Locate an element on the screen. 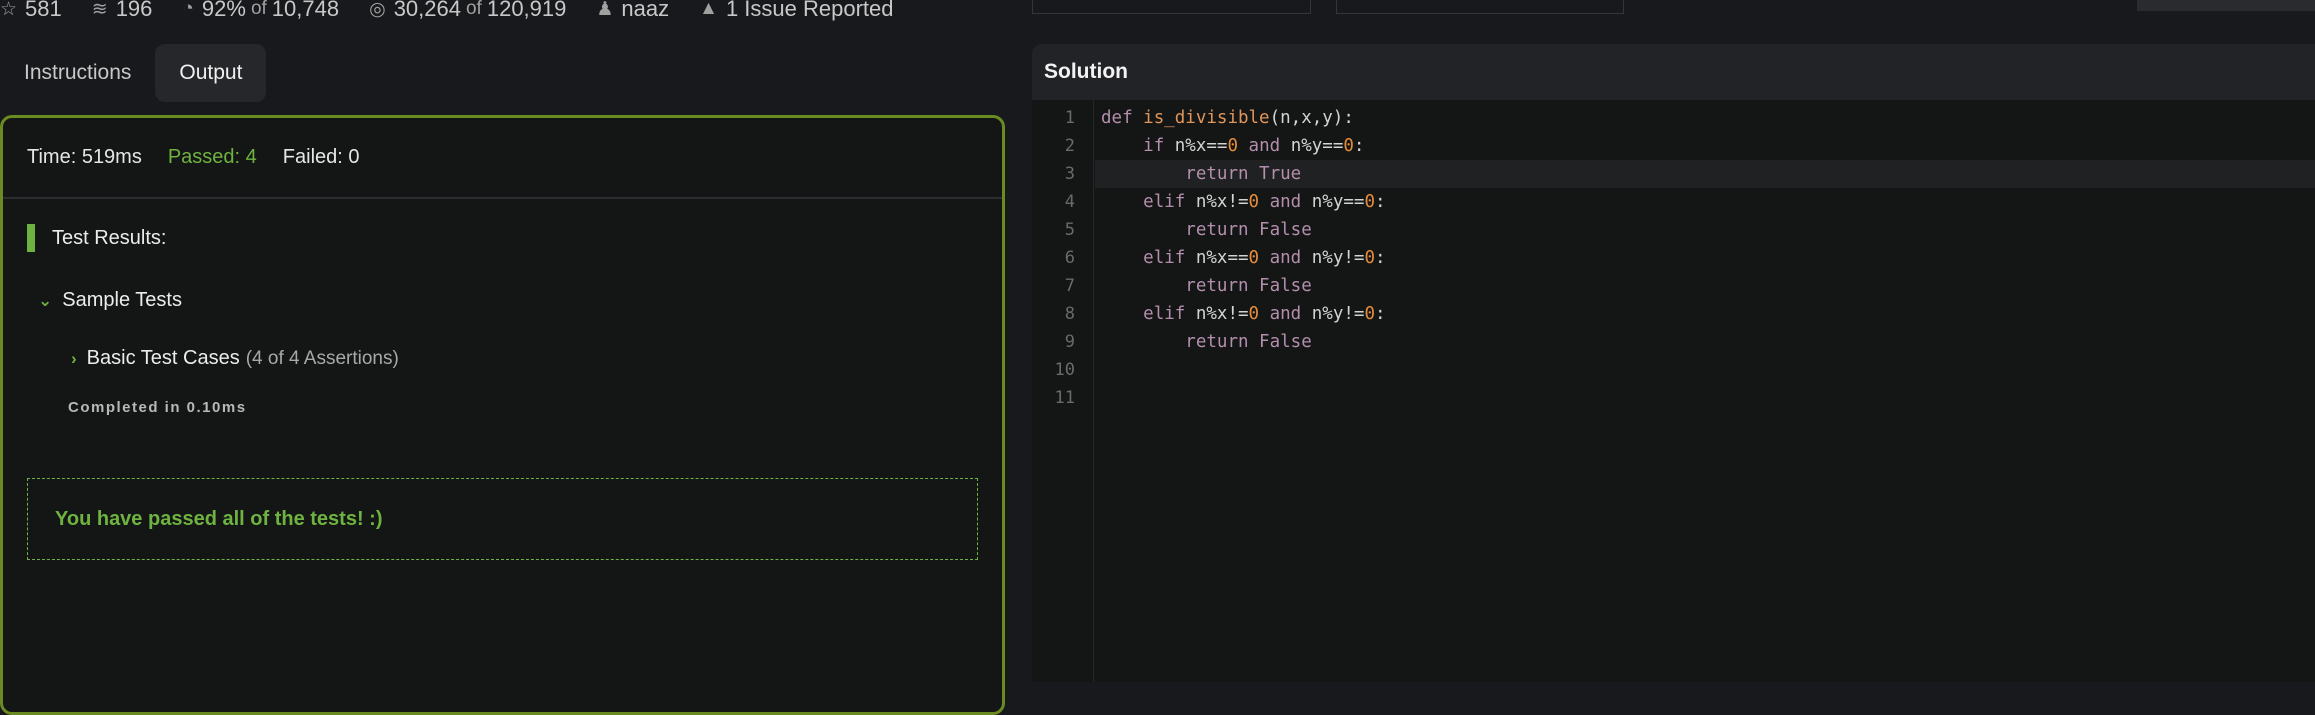 The height and width of the screenshot is (715, 2315). stat-value: 581 is located at coordinates (43, 10).